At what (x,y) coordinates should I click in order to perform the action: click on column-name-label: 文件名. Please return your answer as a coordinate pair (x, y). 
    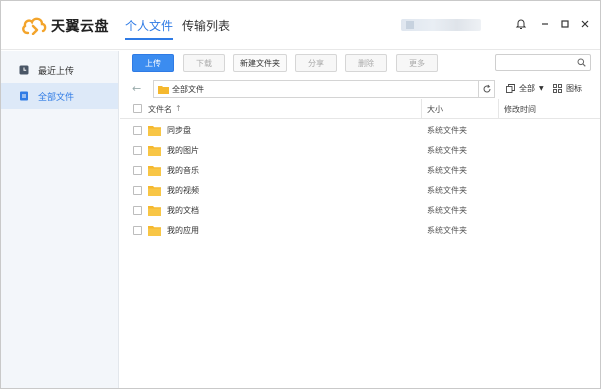
    Looking at the image, I should click on (160, 109).